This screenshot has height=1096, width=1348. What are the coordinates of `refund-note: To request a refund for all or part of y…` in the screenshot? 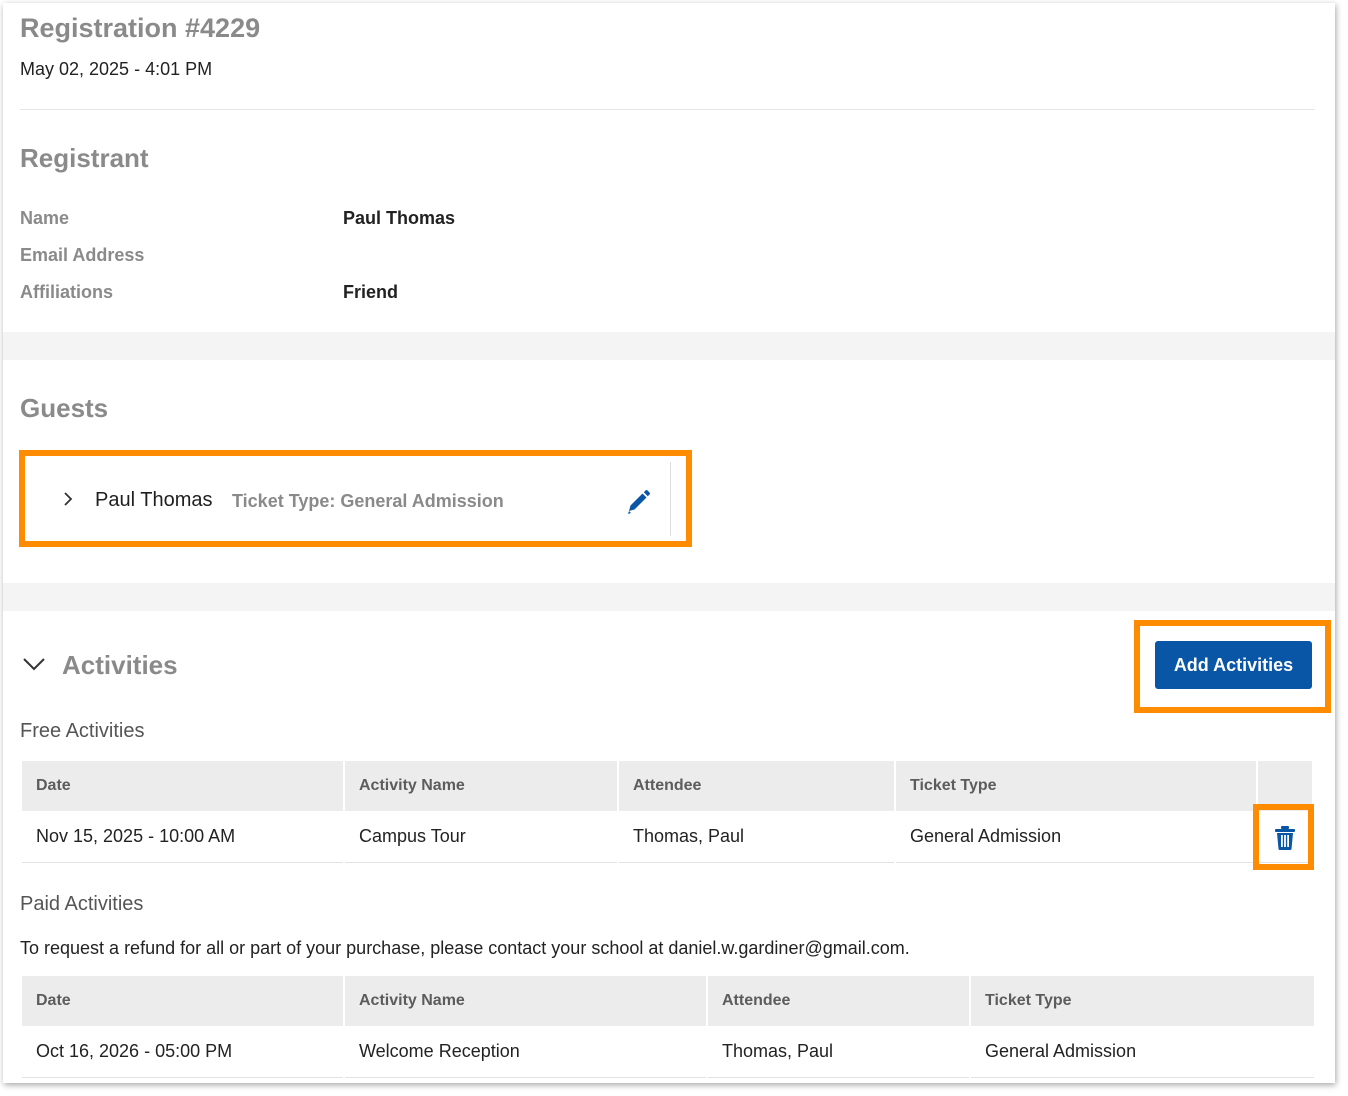 It's located at (465, 948).